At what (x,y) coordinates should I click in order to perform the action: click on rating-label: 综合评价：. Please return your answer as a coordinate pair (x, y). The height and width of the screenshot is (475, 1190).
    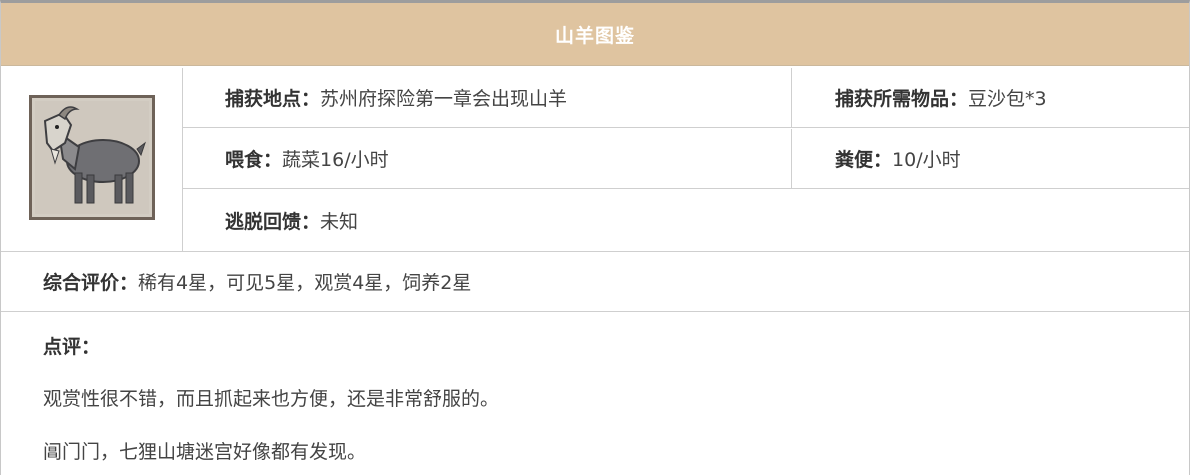
    Looking at the image, I should click on (91, 283).